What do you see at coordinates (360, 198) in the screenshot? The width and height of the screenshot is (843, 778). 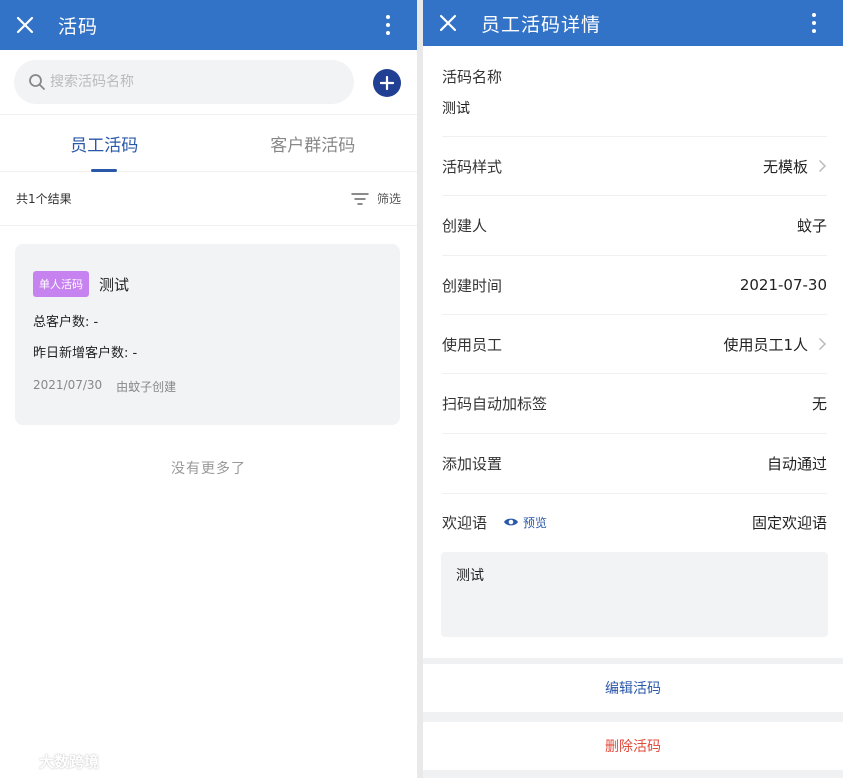 I see `filter-icon` at bounding box center [360, 198].